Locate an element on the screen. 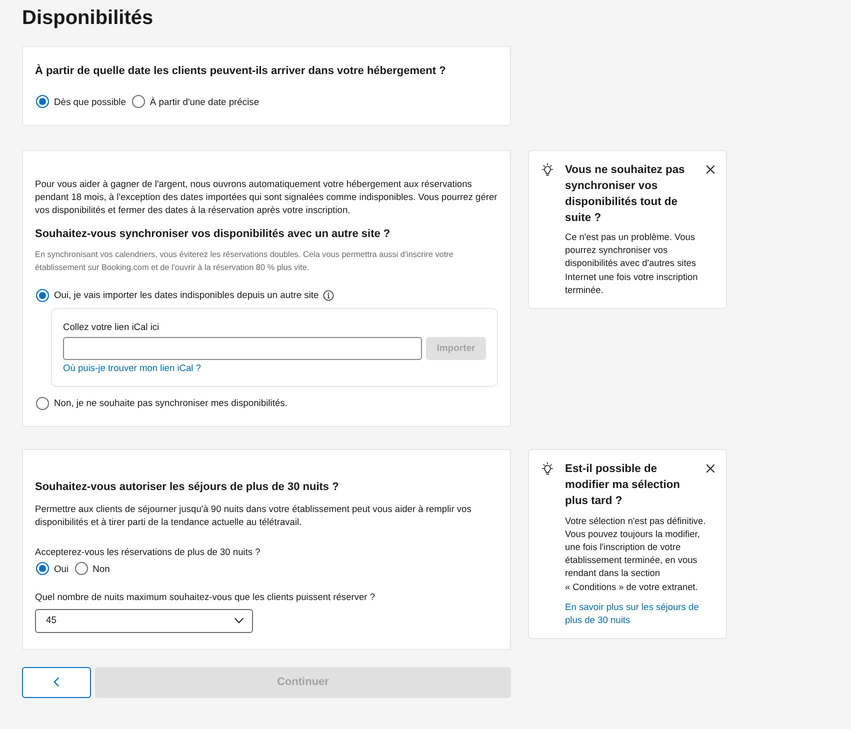  chevron-down-icon is located at coordinates (239, 620).